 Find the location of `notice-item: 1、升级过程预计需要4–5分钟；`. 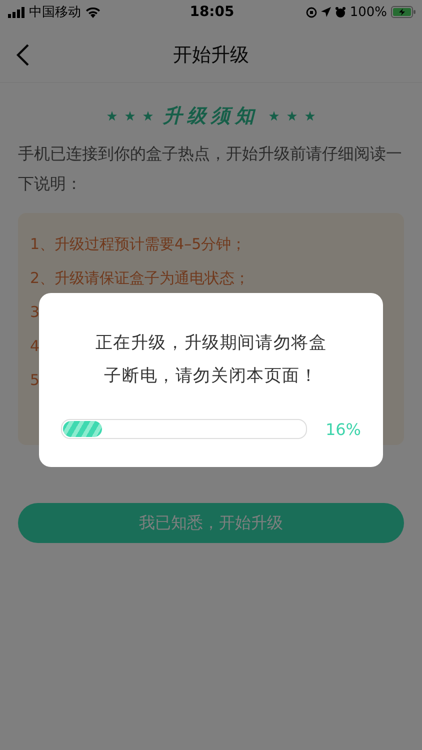

notice-item: 1、升级过程预计需要4–5分钟； is located at coordinates (138, 244).